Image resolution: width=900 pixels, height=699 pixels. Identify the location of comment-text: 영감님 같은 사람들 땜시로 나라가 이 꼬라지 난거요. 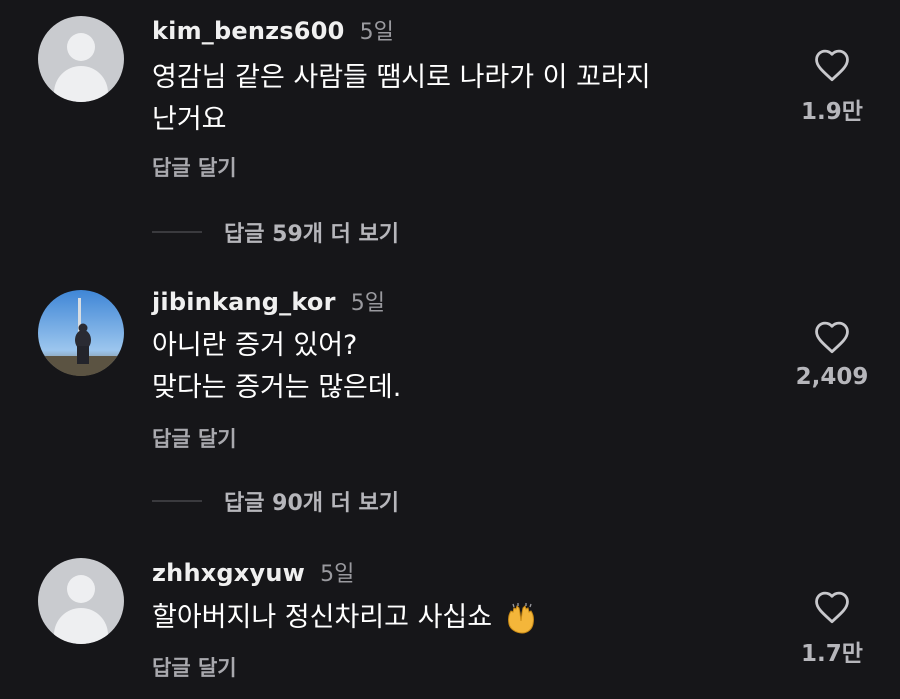
(401, 98).